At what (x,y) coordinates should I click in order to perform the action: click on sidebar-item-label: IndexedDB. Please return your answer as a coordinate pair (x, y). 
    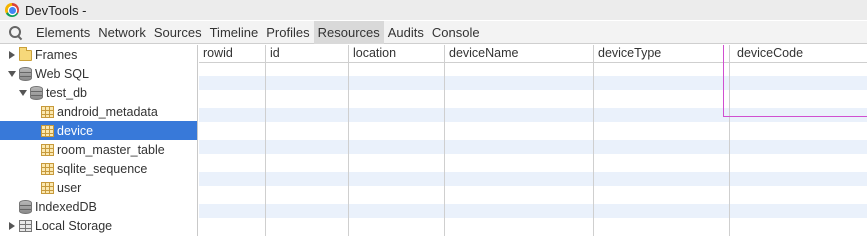
    Looking at the image, I should click on (66, 206).